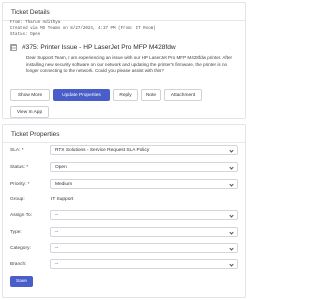  Describe the element at coordinates (144, 215) in the screenshot. I see `assign-to-select: --` at that location.